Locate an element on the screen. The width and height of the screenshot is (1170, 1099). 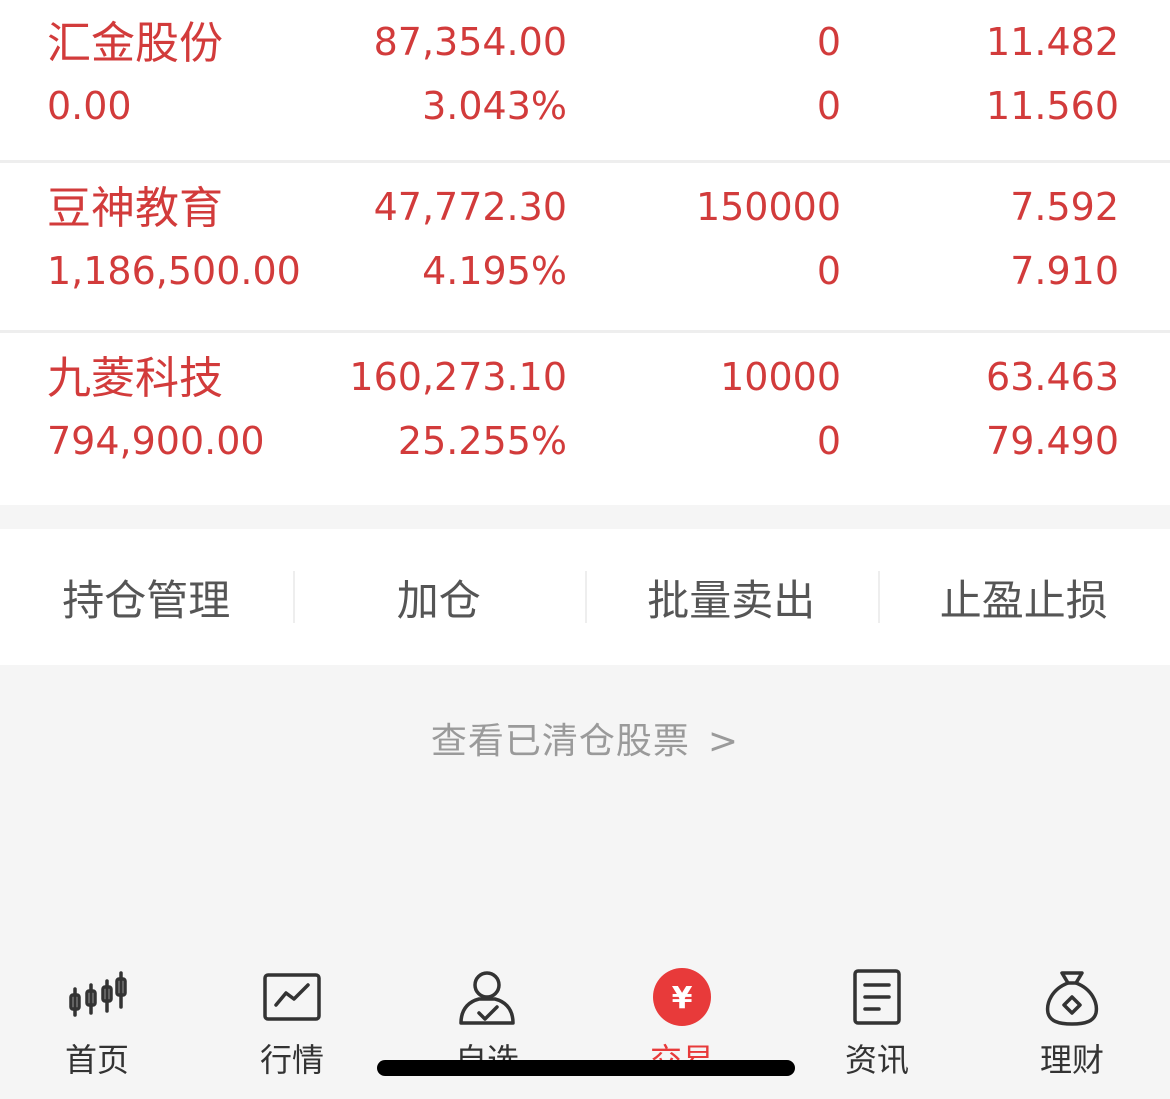
action-bar: 持仓管理 加仓 批量卖出 止盈止损 is located at coordinates (585, 597).